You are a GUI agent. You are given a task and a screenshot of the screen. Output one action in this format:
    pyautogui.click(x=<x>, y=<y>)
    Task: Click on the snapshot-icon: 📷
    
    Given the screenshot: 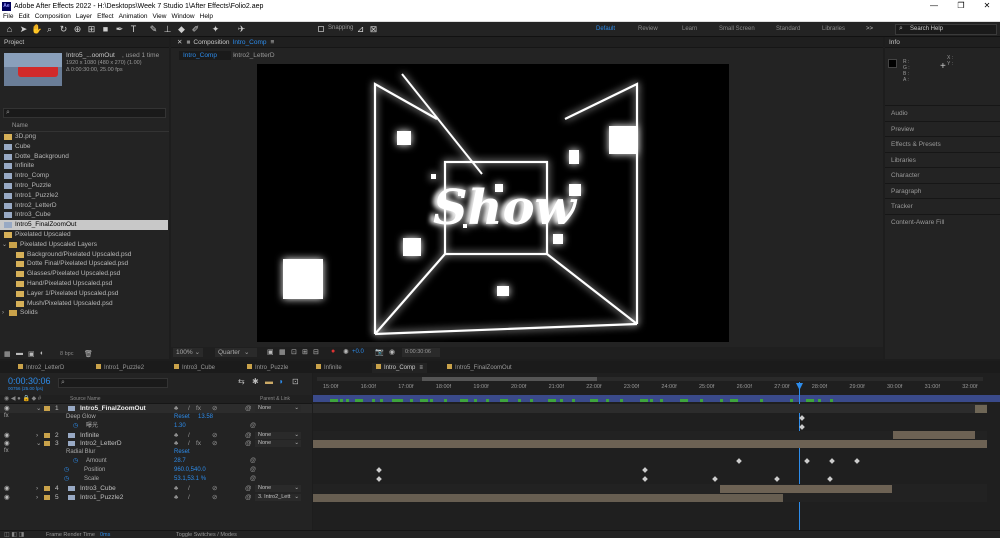 What is the action you would take?
    pyautogui.click(x=379, y=352)
    